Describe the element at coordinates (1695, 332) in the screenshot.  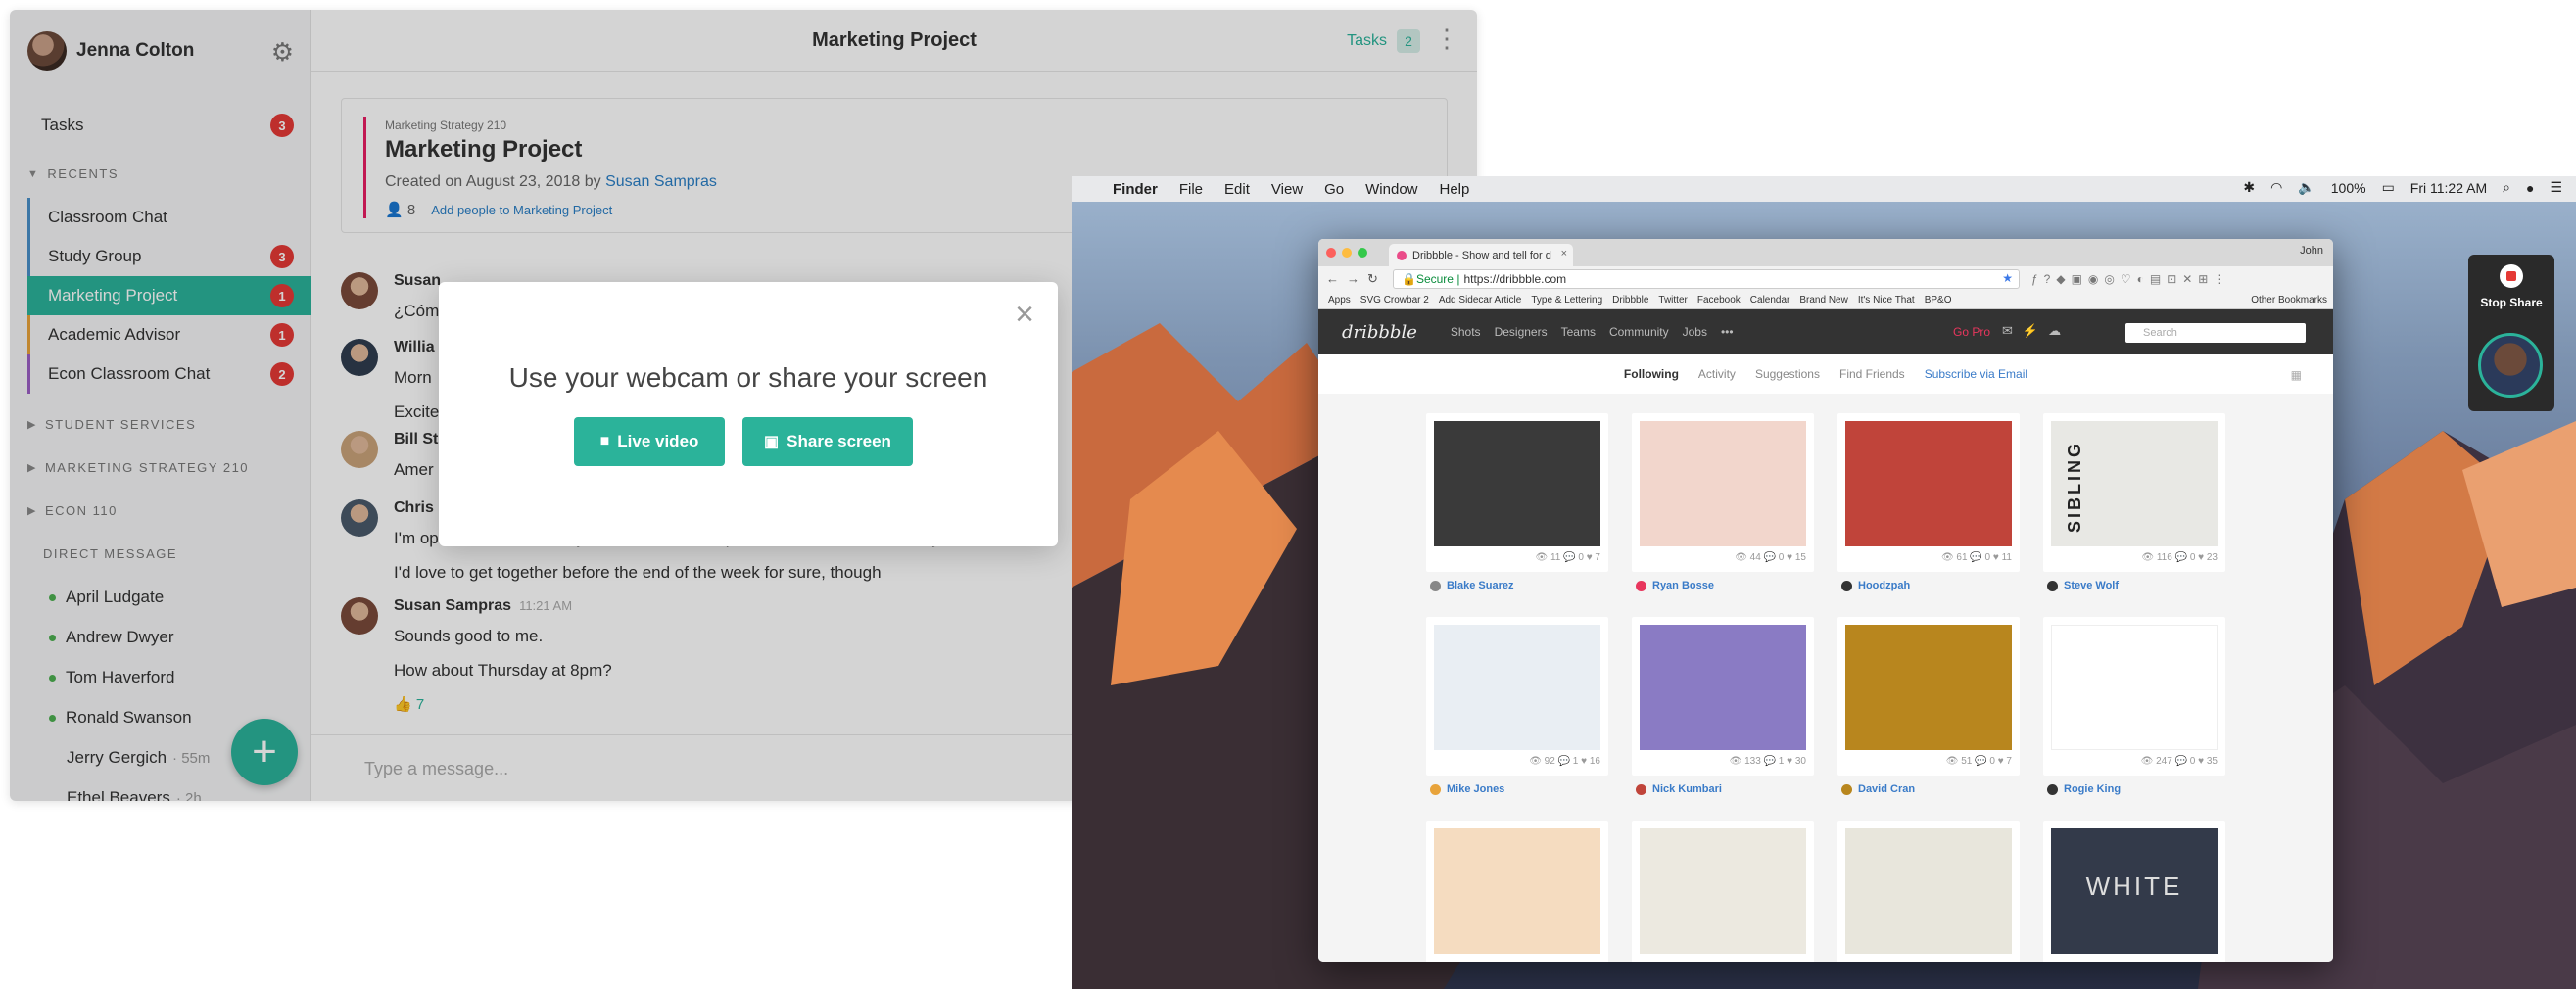
I see `nav-jobs: Jobs` at that location.